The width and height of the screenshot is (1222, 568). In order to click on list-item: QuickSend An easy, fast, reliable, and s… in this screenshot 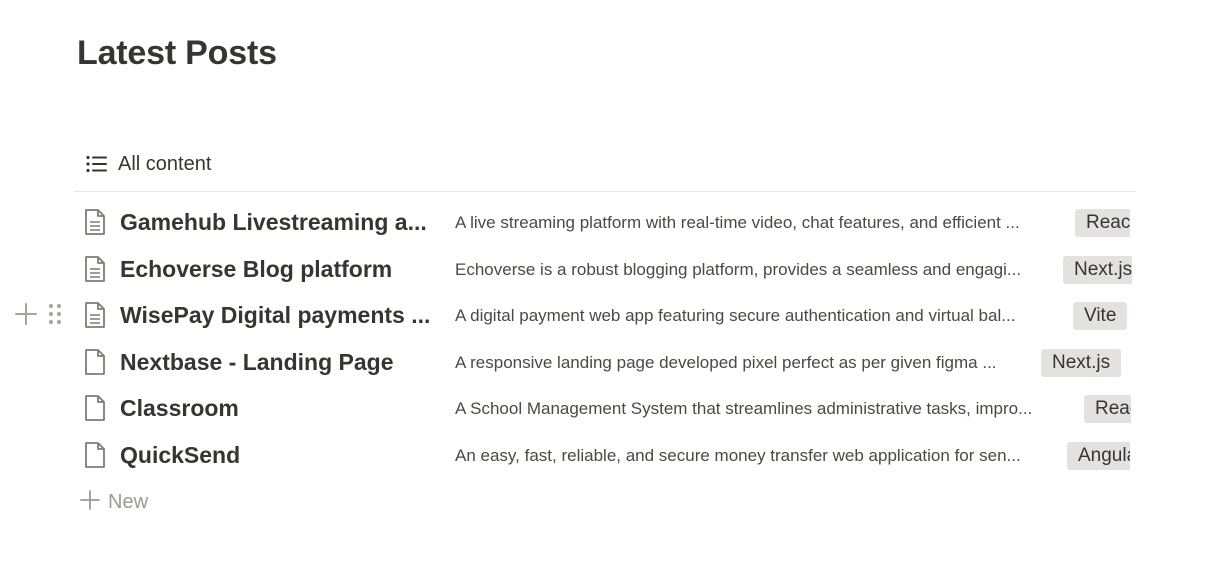, I will do `click(611, 455)`.